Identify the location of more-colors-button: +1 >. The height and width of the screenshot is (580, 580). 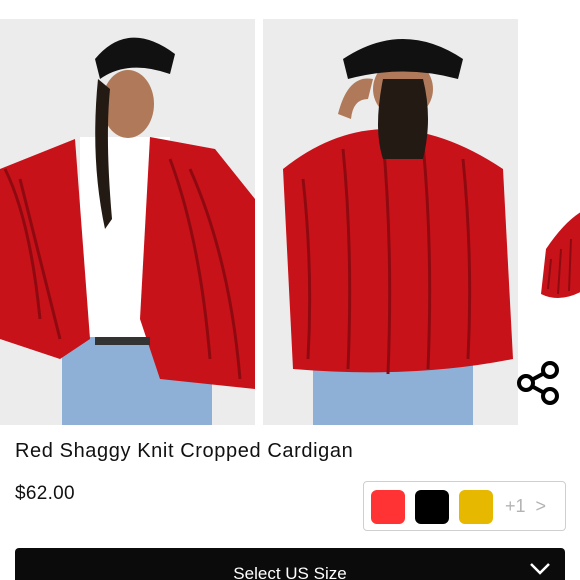
(525, 506).